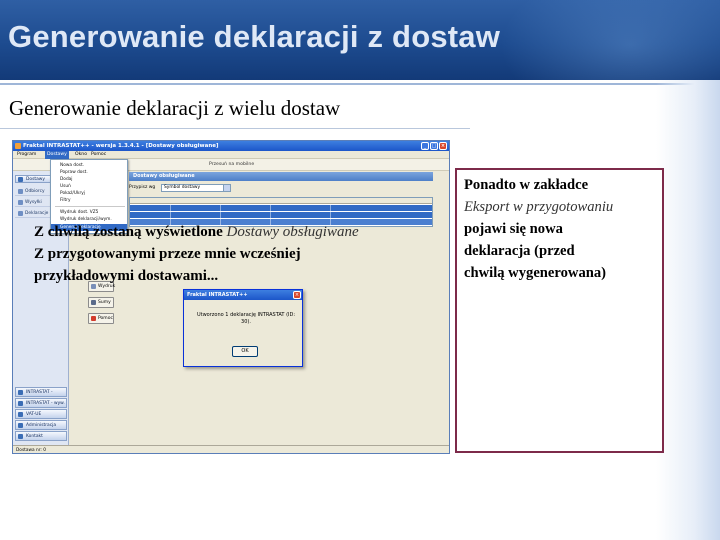 The width and height of the screenshot is (720, 540). Describe the element at coordinates (167, 254) in the screenshot. I see `caption-line-2: Z przygotowanymi przeze mnie wcześniej` at that location.